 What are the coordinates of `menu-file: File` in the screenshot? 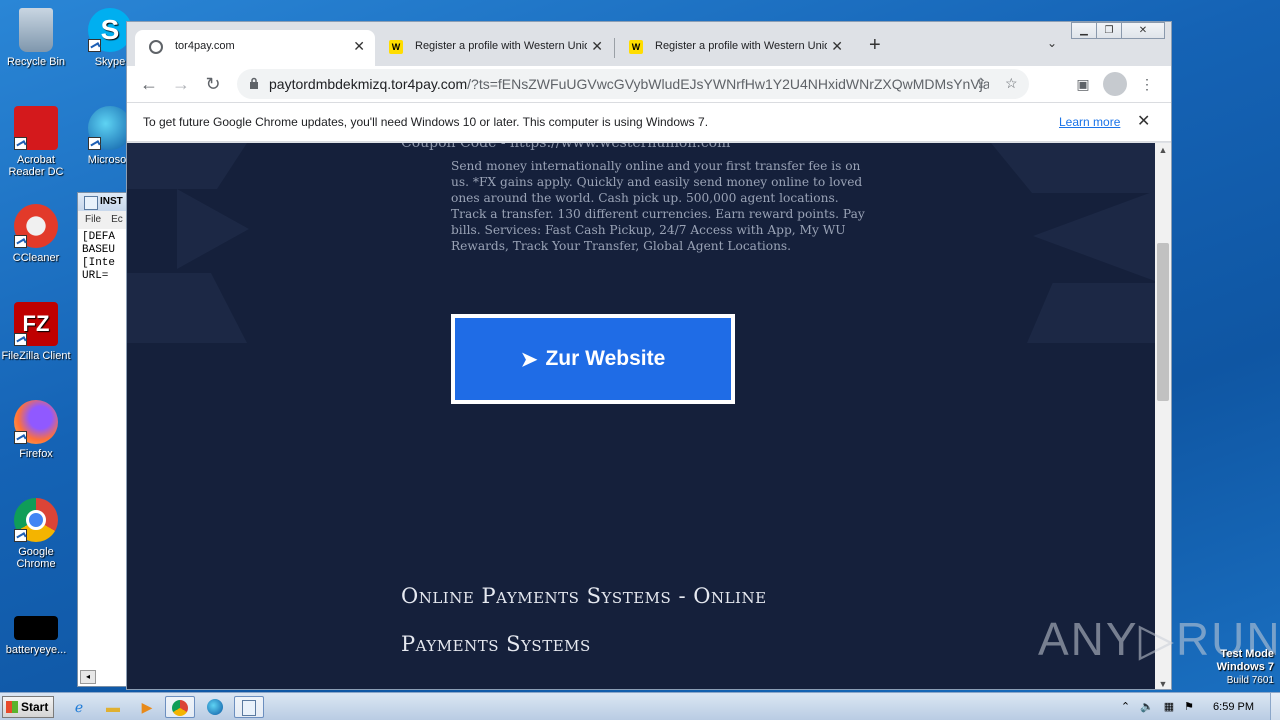 It's located at (93, 219).